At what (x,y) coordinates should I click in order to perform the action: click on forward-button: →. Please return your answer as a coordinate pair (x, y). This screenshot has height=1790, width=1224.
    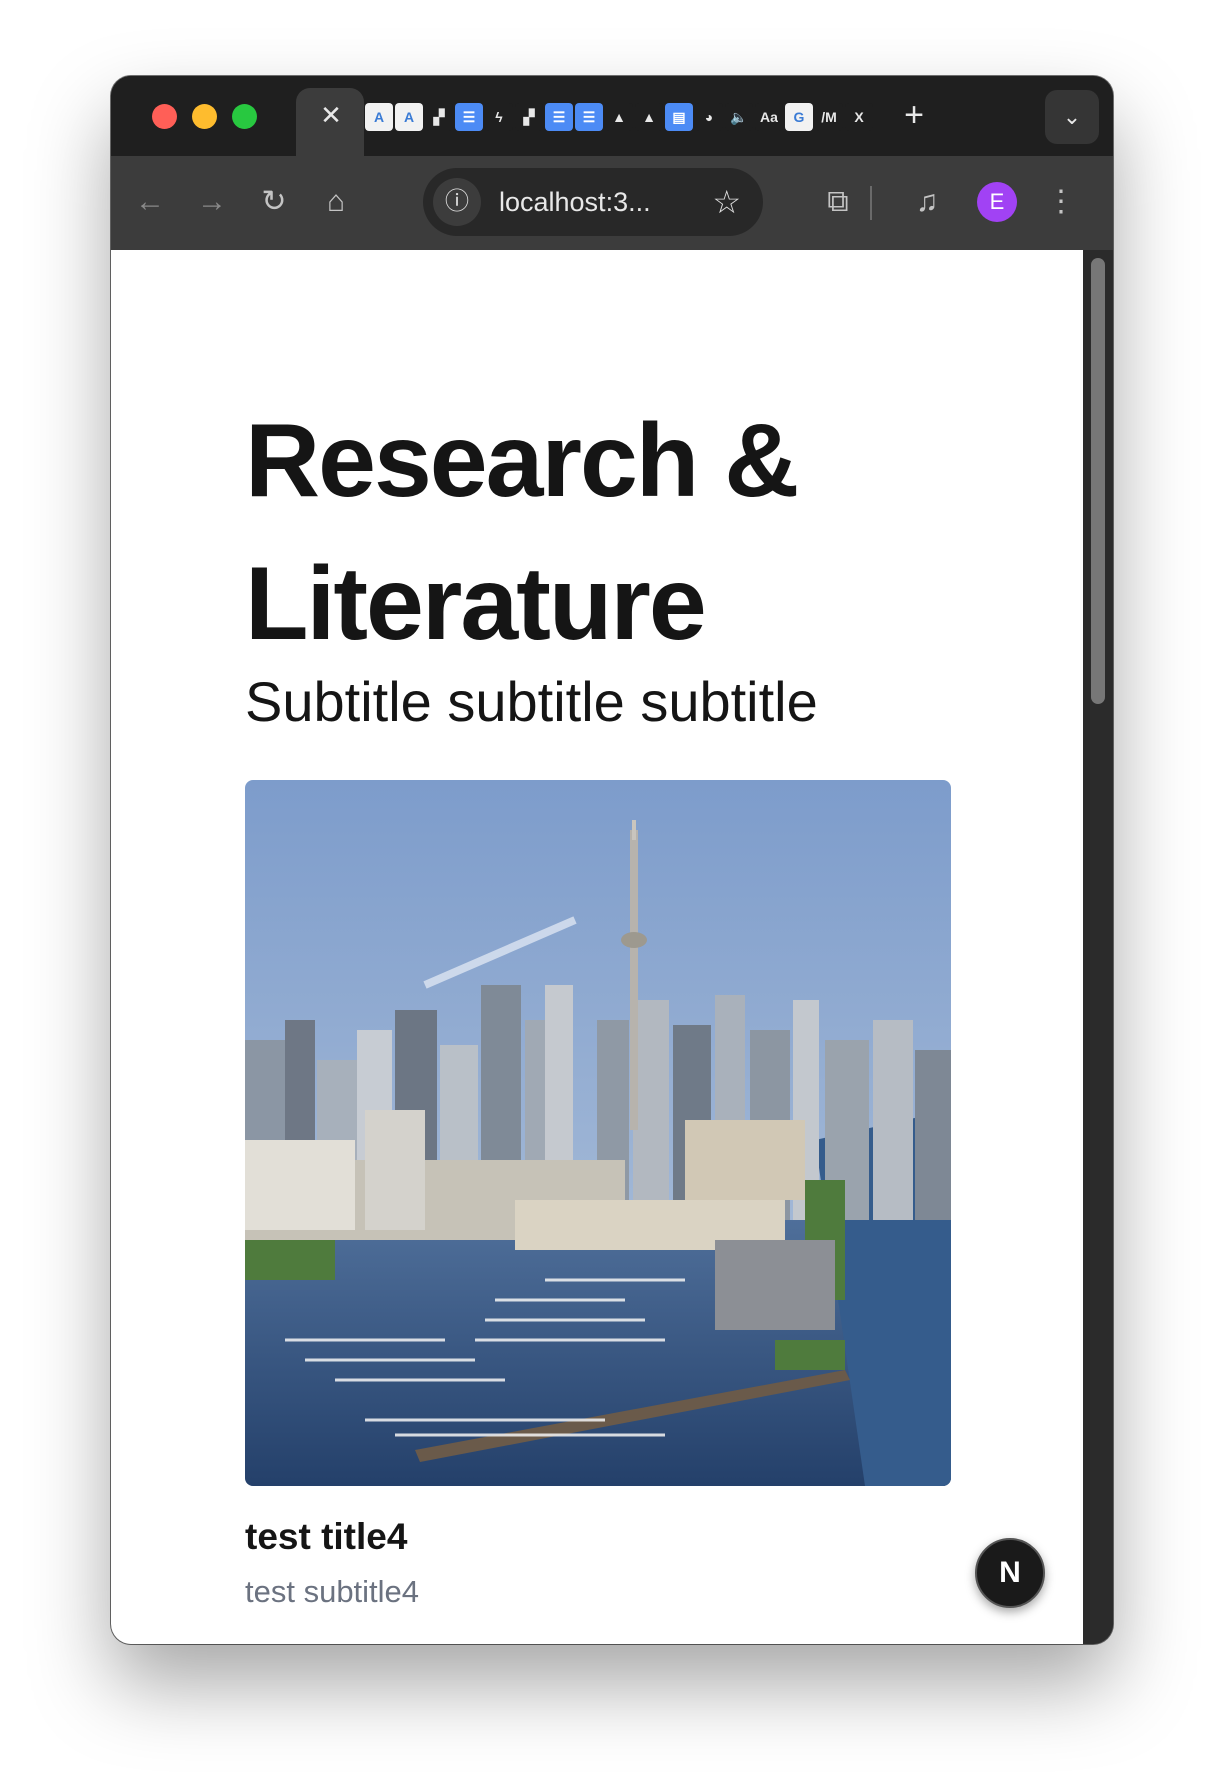
    Looking at the image, I should click on (212, 202).